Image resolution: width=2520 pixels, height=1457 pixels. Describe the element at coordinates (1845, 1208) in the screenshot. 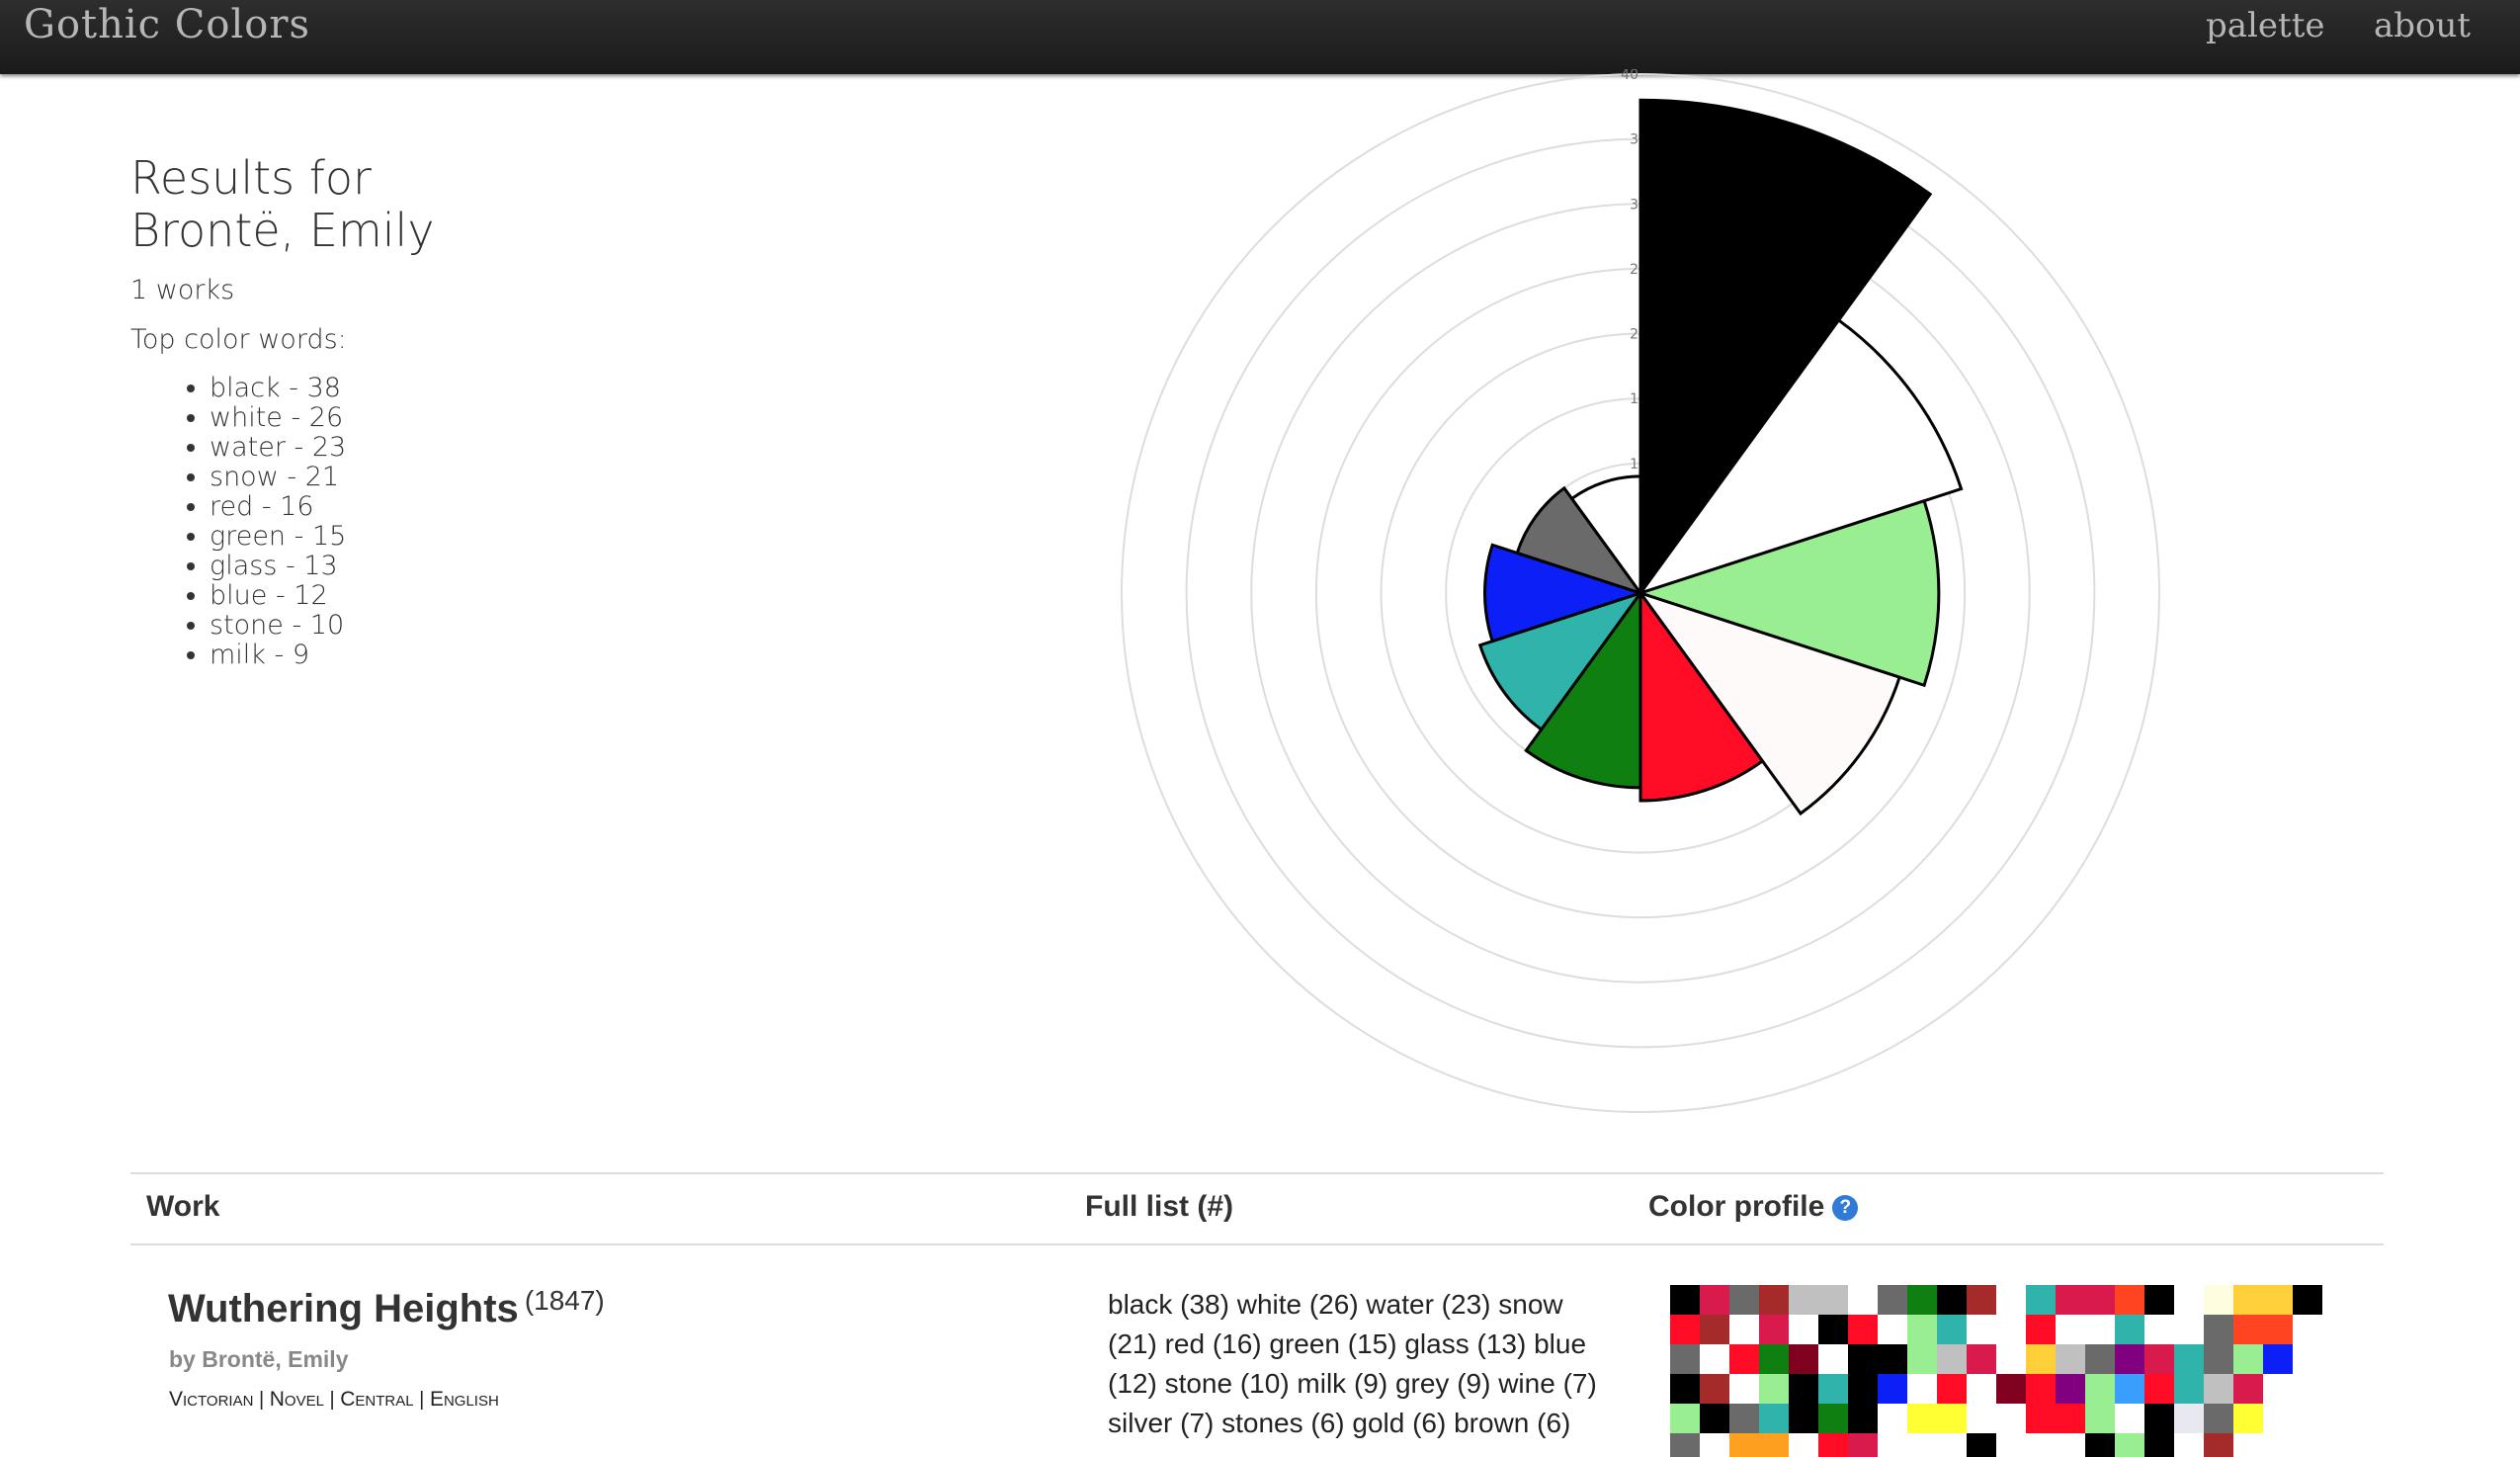

I see `question-icon: ?` at that location.